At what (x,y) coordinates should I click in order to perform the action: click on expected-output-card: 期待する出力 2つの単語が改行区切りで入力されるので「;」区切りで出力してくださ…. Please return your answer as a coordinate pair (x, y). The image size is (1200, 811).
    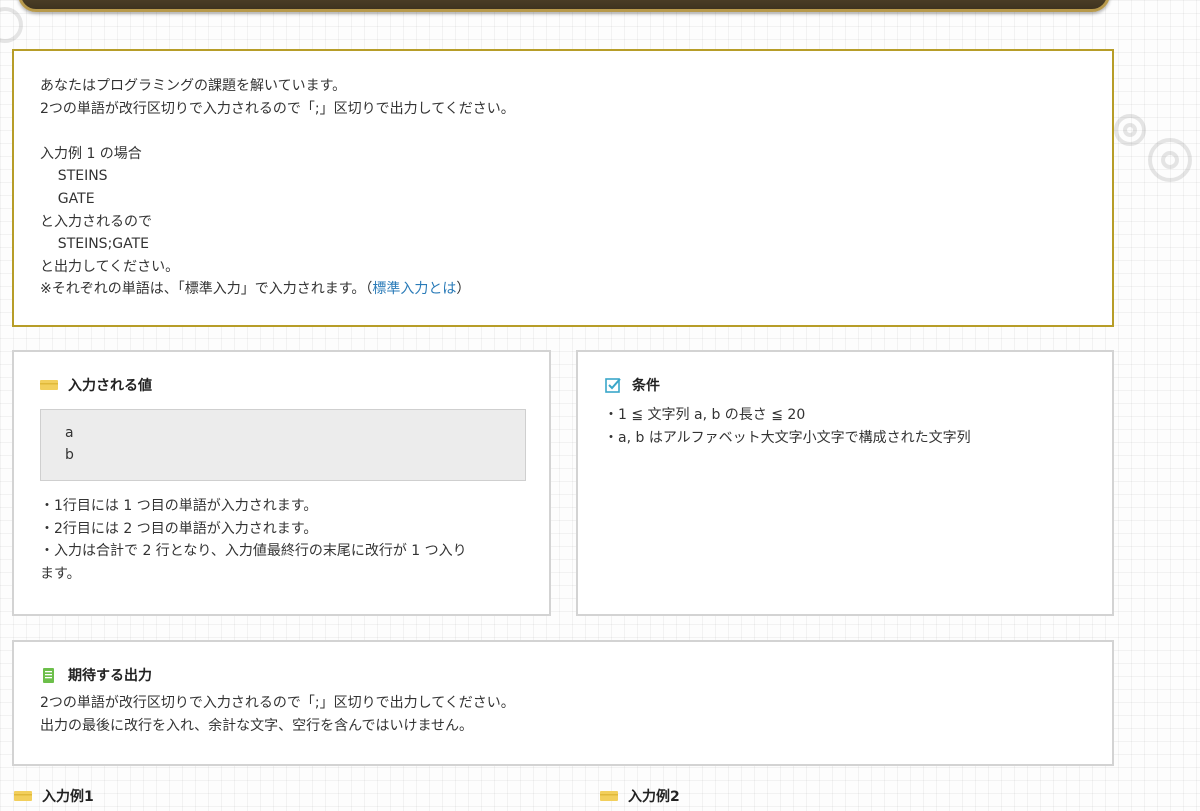
    Looking at the image, I should click on (563, 703).